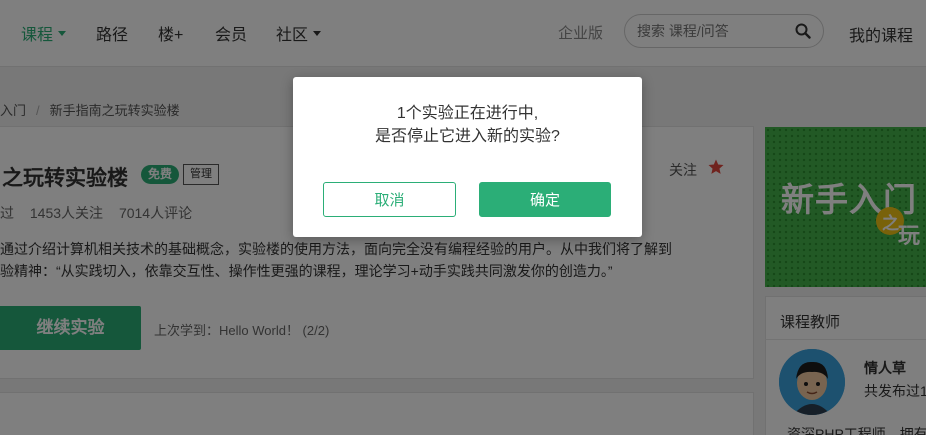 This screenshot has width=926, height=435. What do you see at coordinates (467, 113) in the screenshot?
I see `dialog-message-line: 1个实验正在进行中,` at bounding box center [467, 113].